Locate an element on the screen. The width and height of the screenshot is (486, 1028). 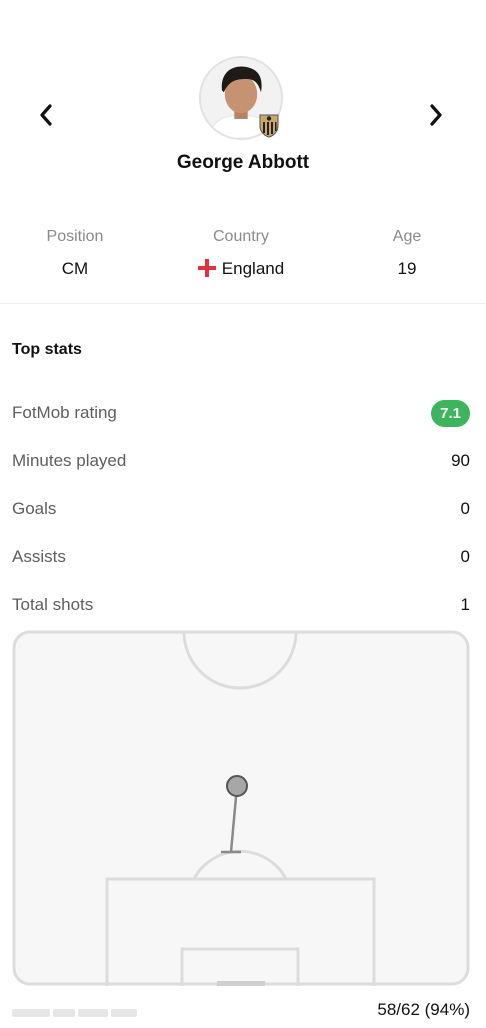
age-label: Age is located at coordinates (407, 236).